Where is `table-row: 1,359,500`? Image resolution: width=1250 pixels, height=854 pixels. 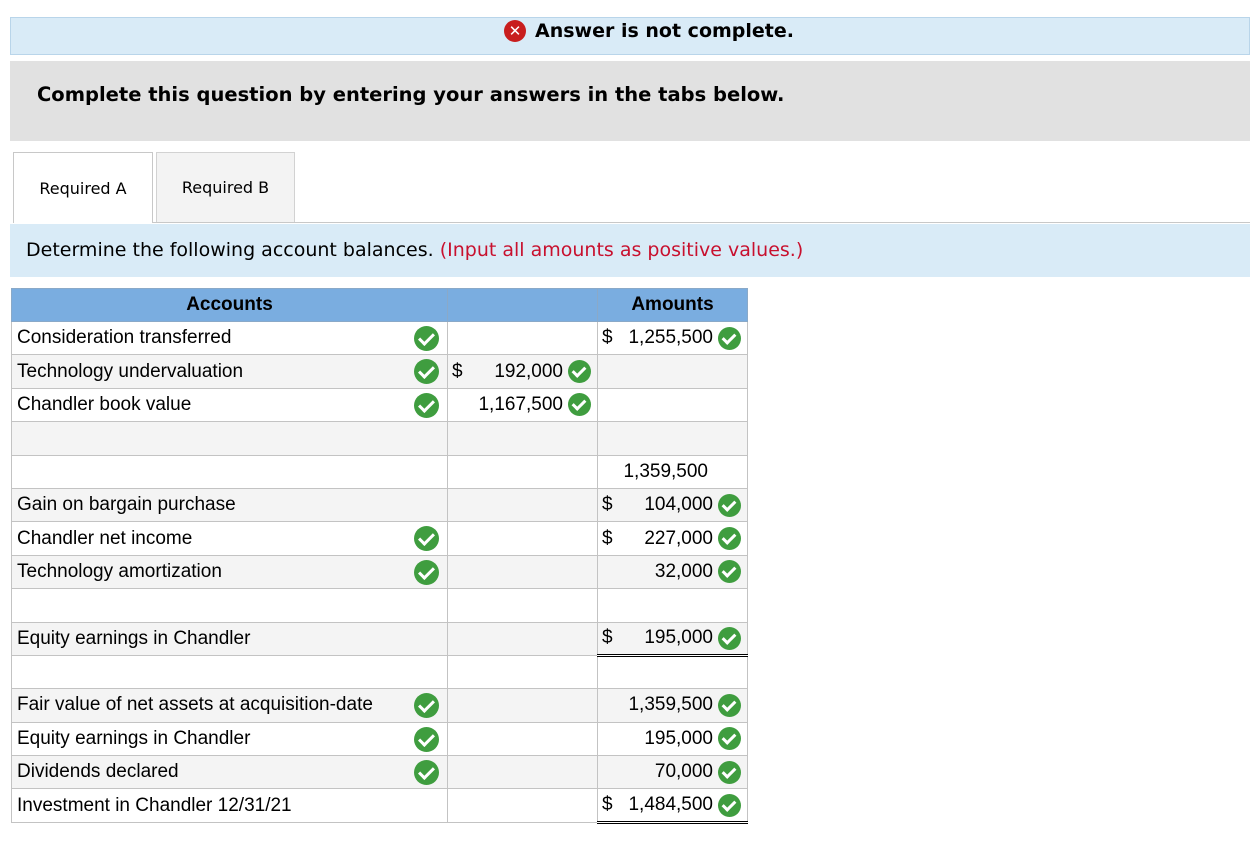
table-row: 1,359,500 is located at coordinates (379, 471).